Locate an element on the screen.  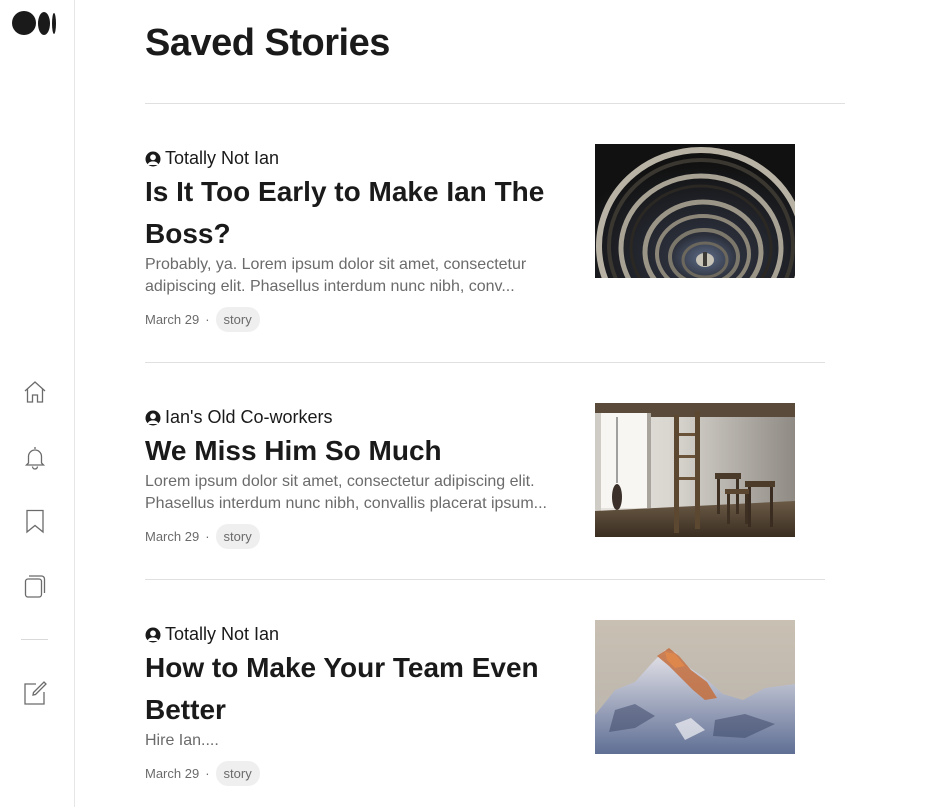
sidebar is located at coordinates (37, 403).